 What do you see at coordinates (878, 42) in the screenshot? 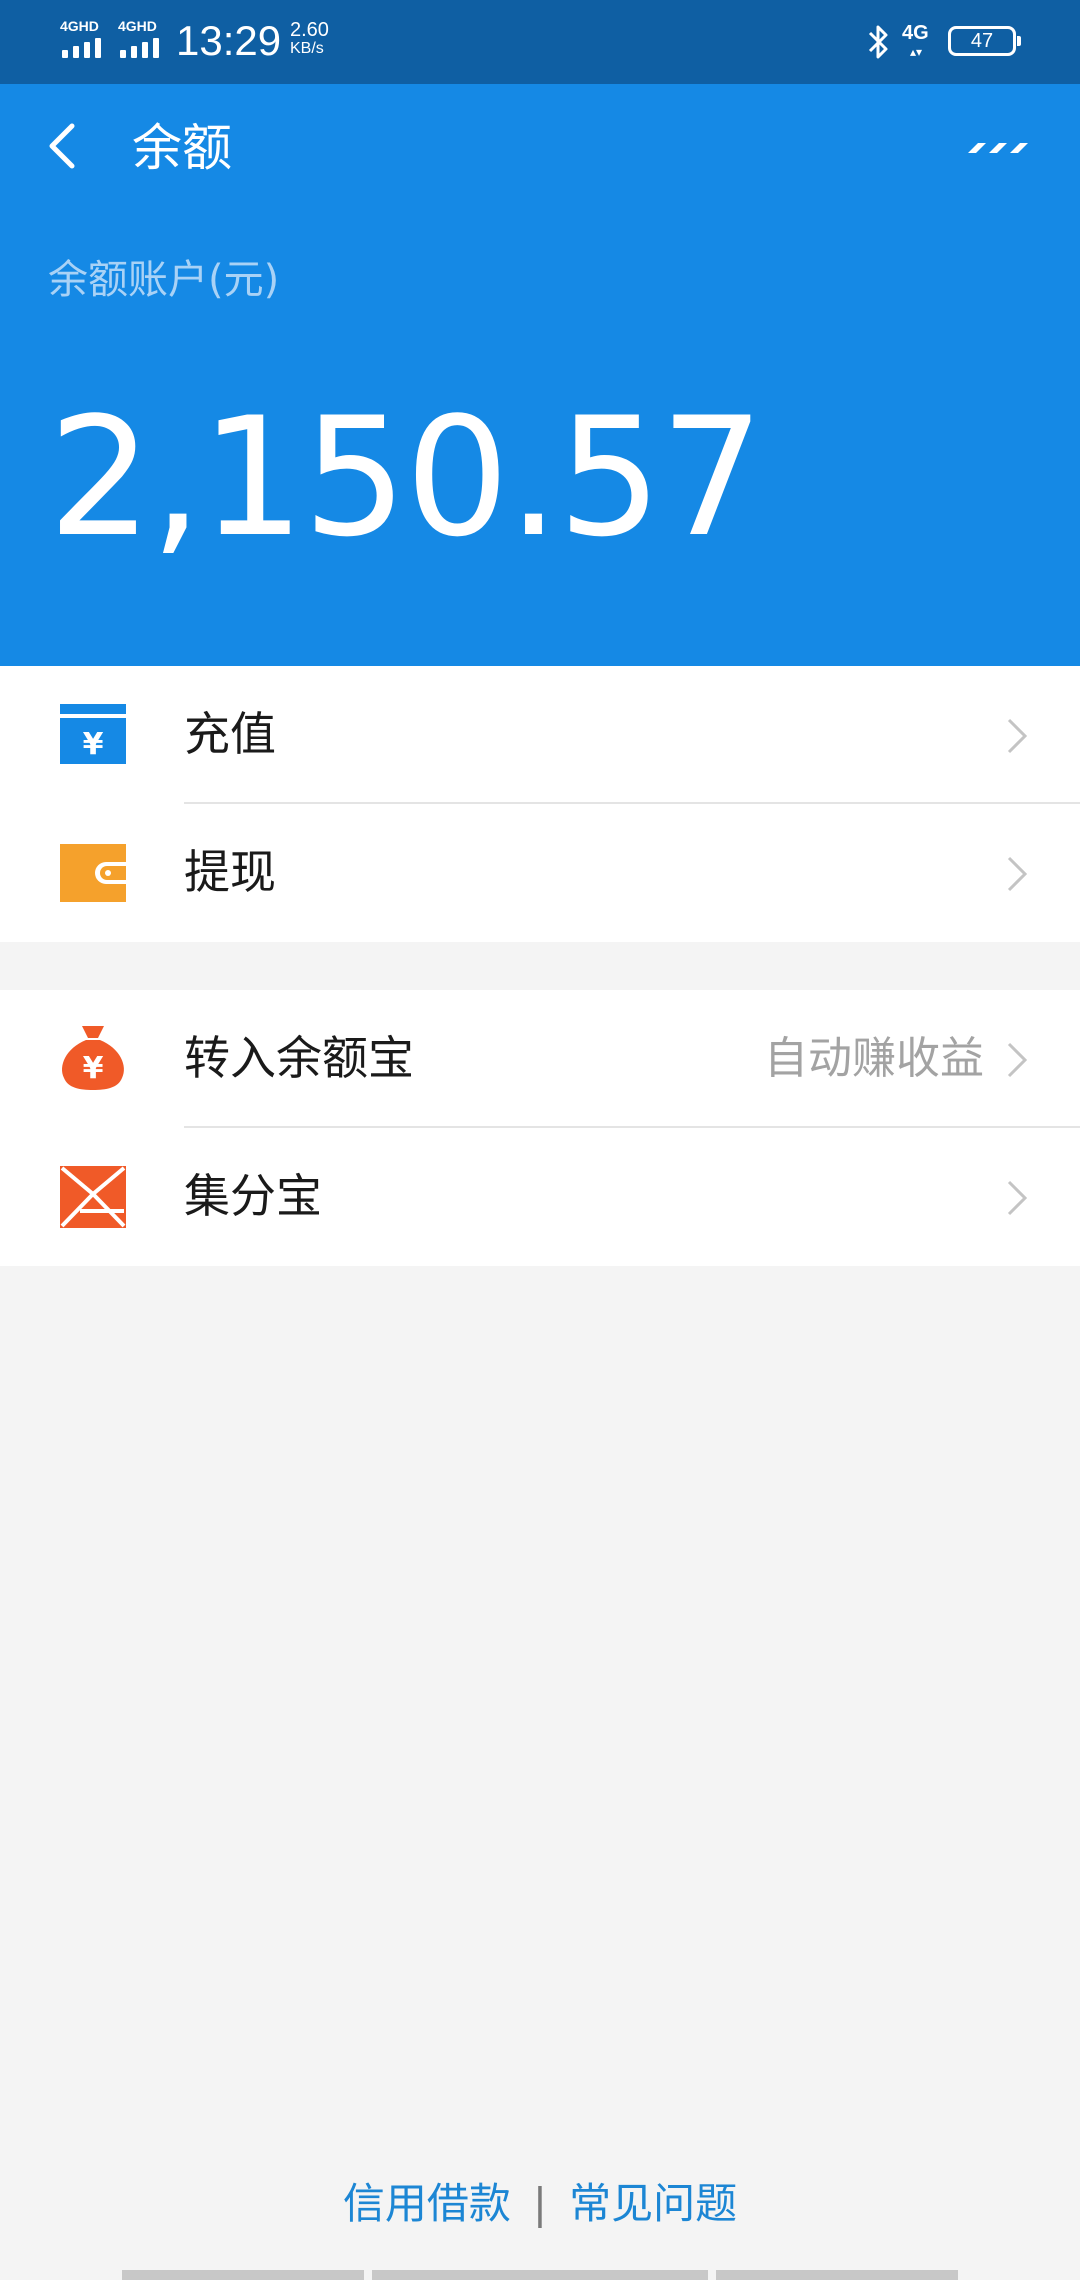
I see `bluetooth-icon` at bounding box center [878, 42].